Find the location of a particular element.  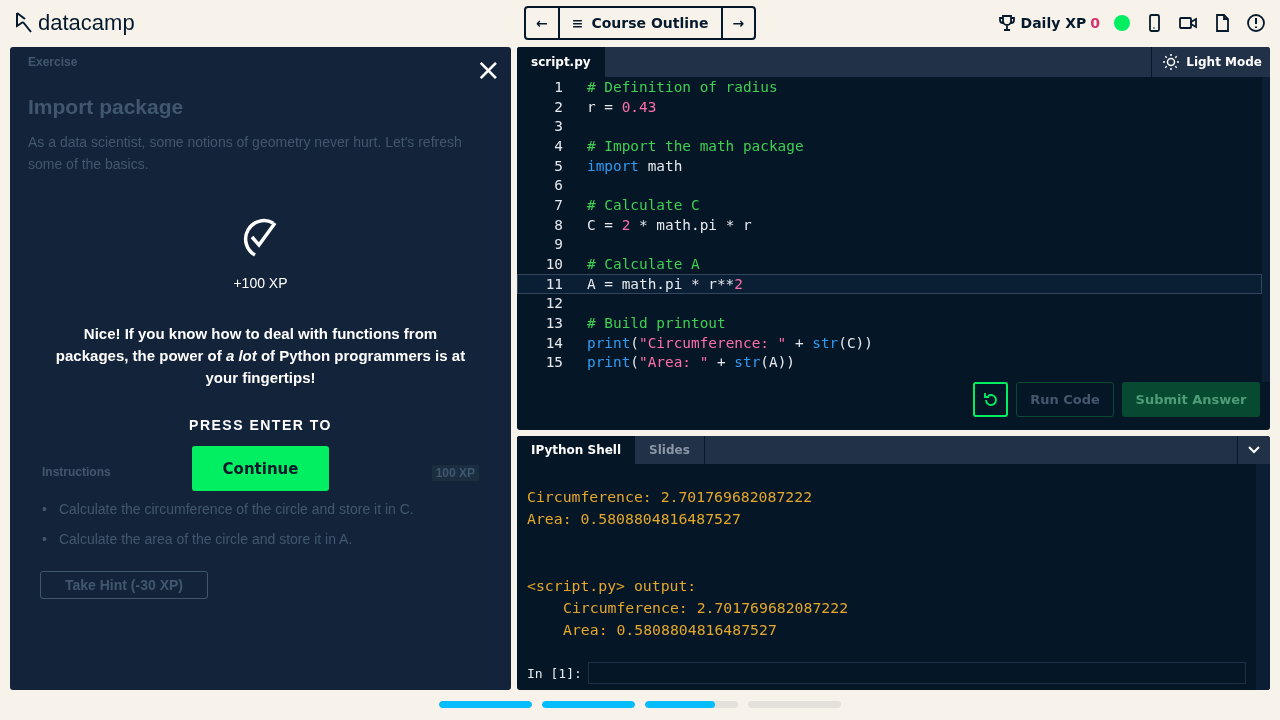

line-number: 14 is located at coordinates (554, 342).